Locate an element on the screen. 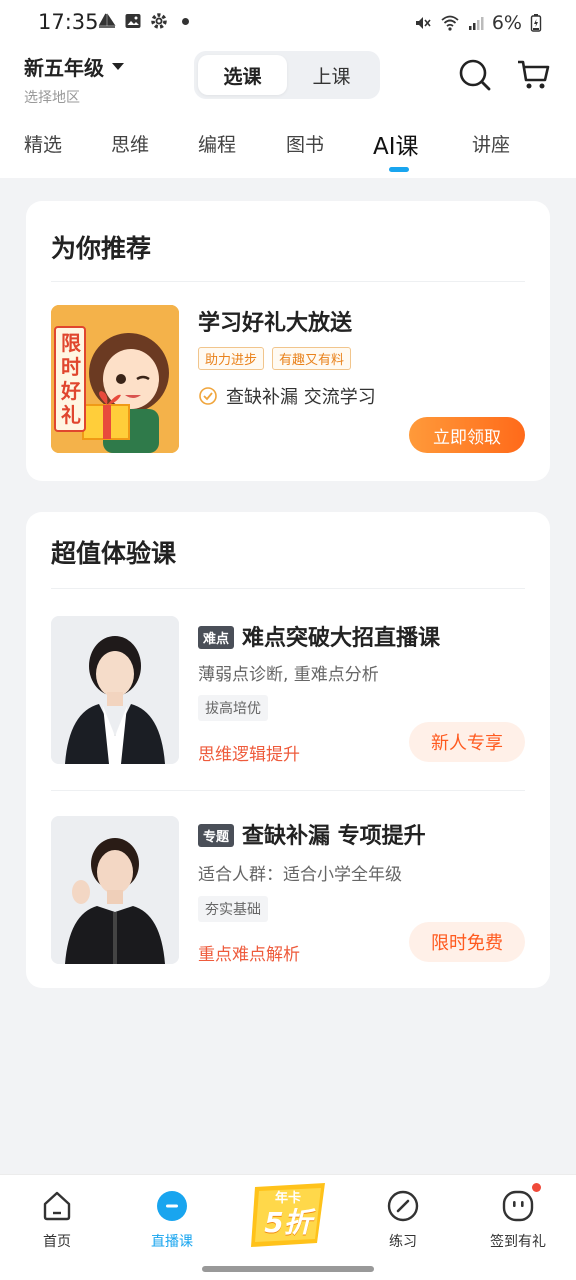 The width and height of the screenshot is (576, 1280). promo-main-text: 5折 is located at coordinates (288, 1222).